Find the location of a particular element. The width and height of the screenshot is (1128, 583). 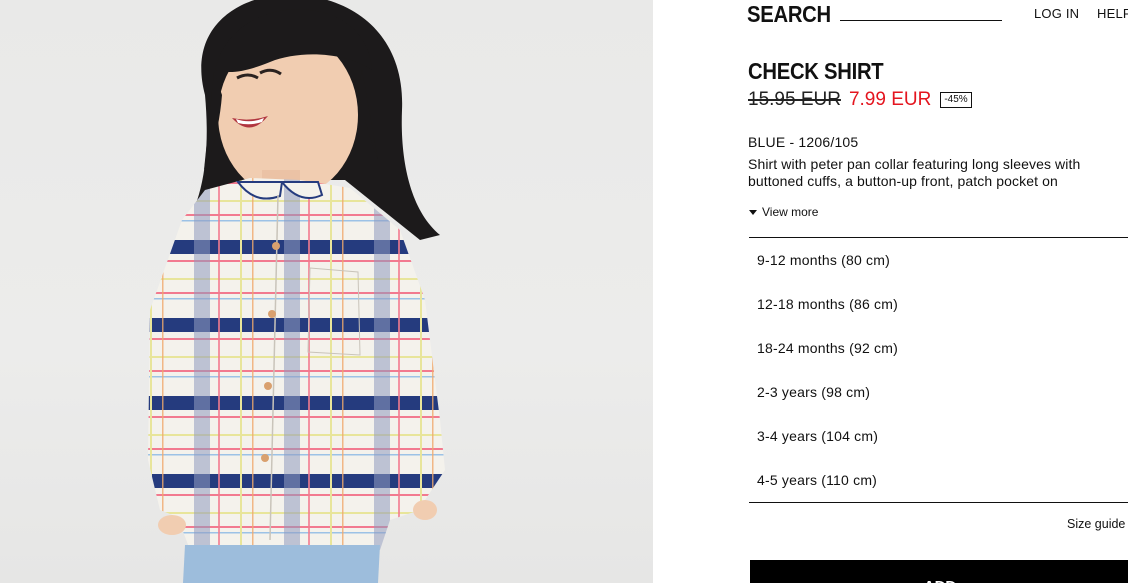

size-guide-link: Size guide is located at coordinates (1096, 524).